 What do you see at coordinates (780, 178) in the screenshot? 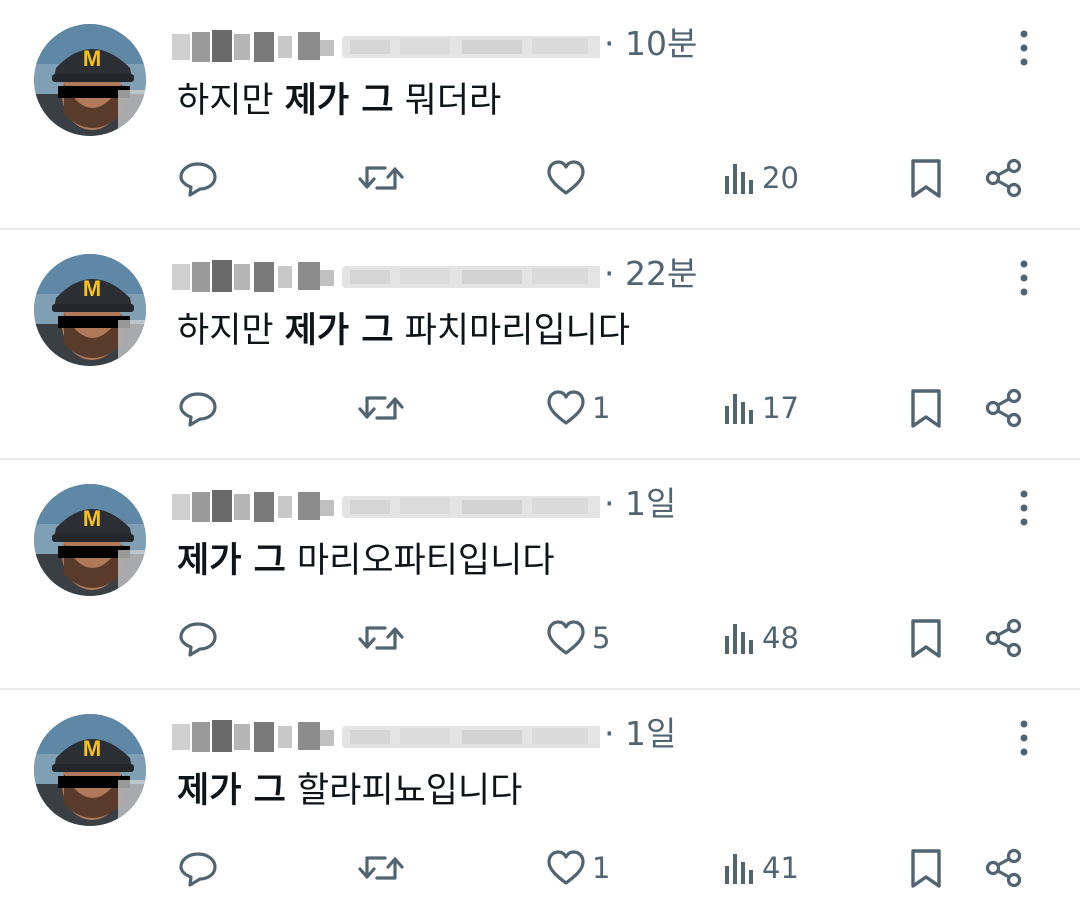
I see `views-count: 20` at bounding box center [780, 178].